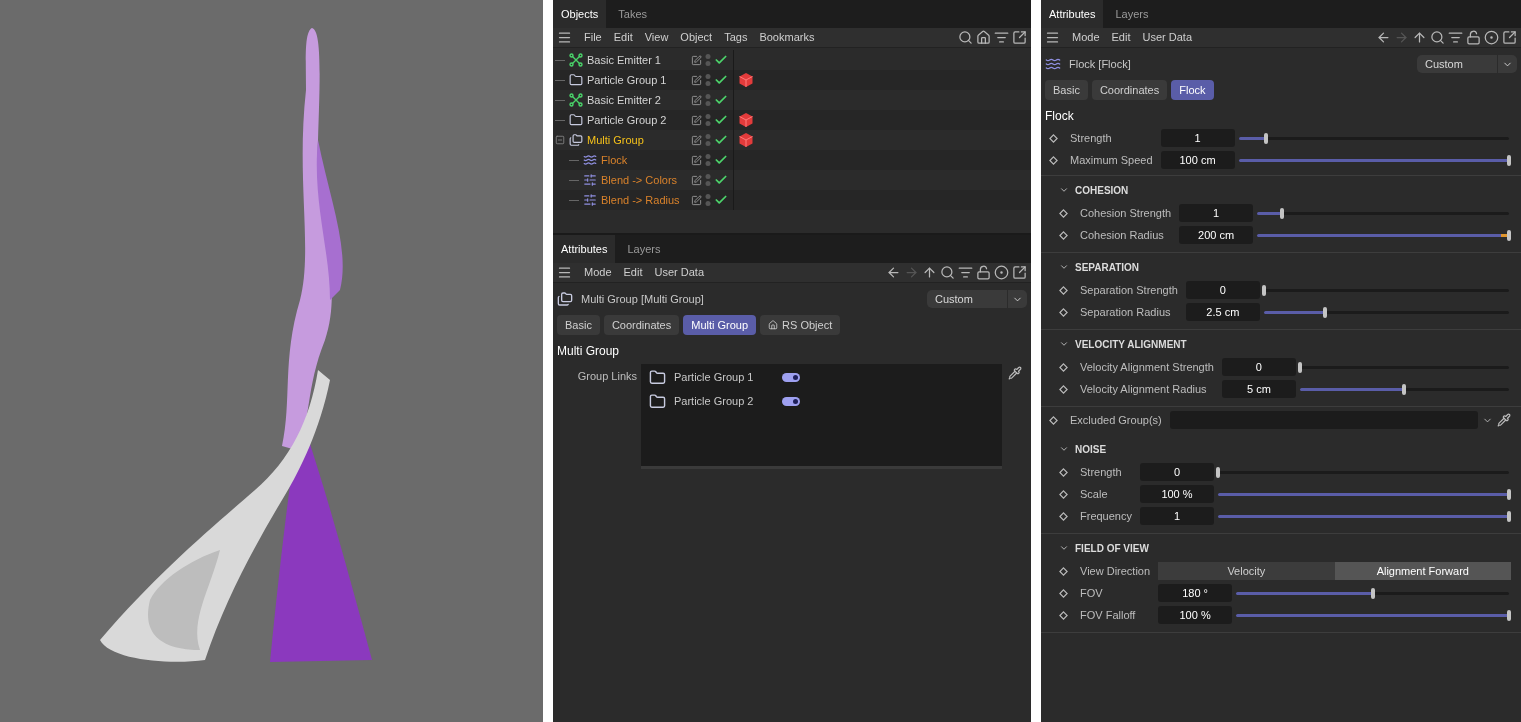 Image resolution: width=1521 pixels, height=722 pixels. Describe the element at coordinates (639, 180) in the screenshot. I see `object-name: Blend -> Colors` at that location.